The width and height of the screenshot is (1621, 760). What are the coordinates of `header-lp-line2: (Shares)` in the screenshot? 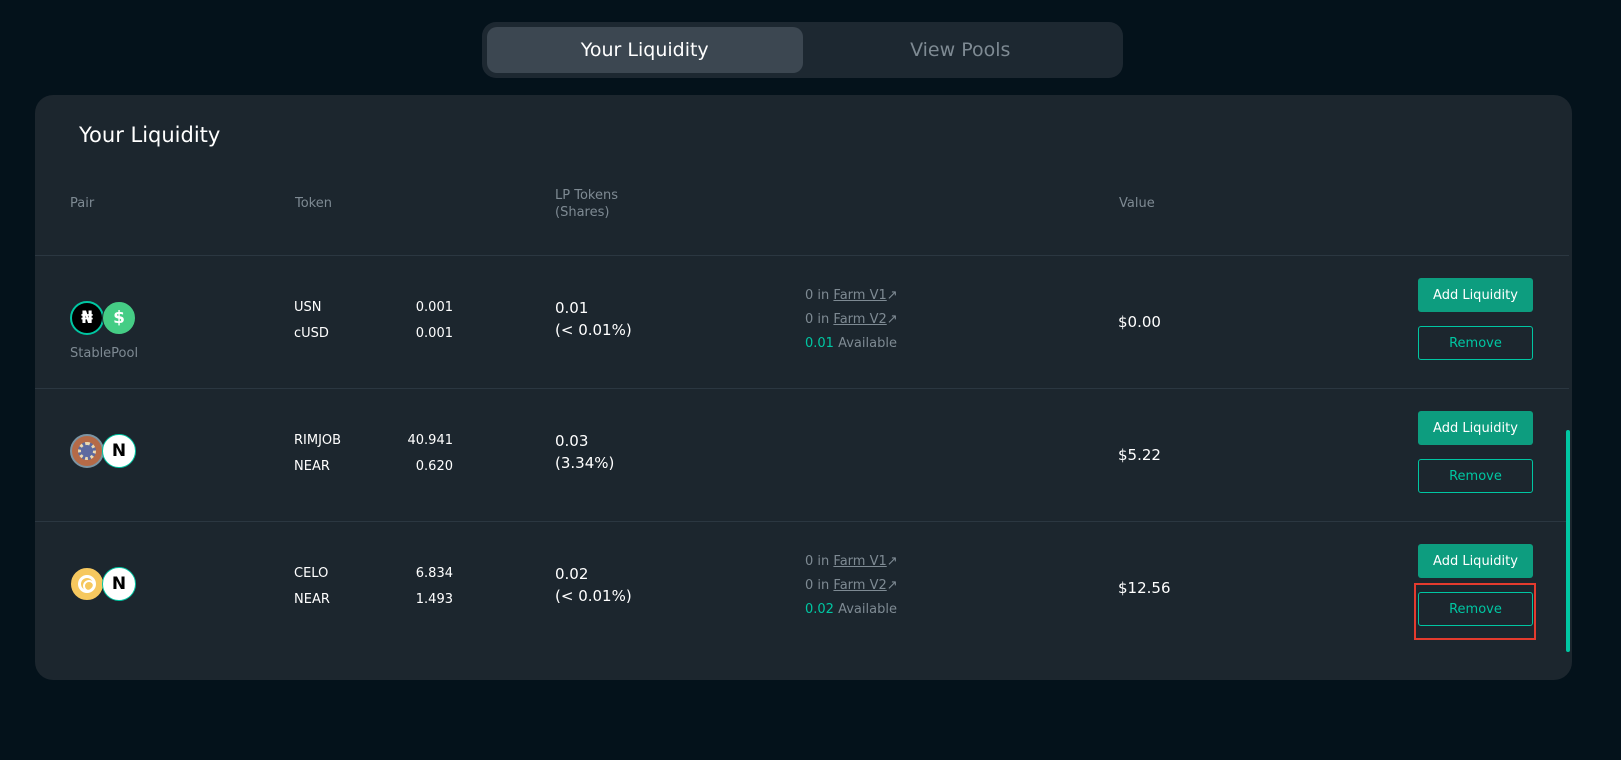 It's located at (582, 212).